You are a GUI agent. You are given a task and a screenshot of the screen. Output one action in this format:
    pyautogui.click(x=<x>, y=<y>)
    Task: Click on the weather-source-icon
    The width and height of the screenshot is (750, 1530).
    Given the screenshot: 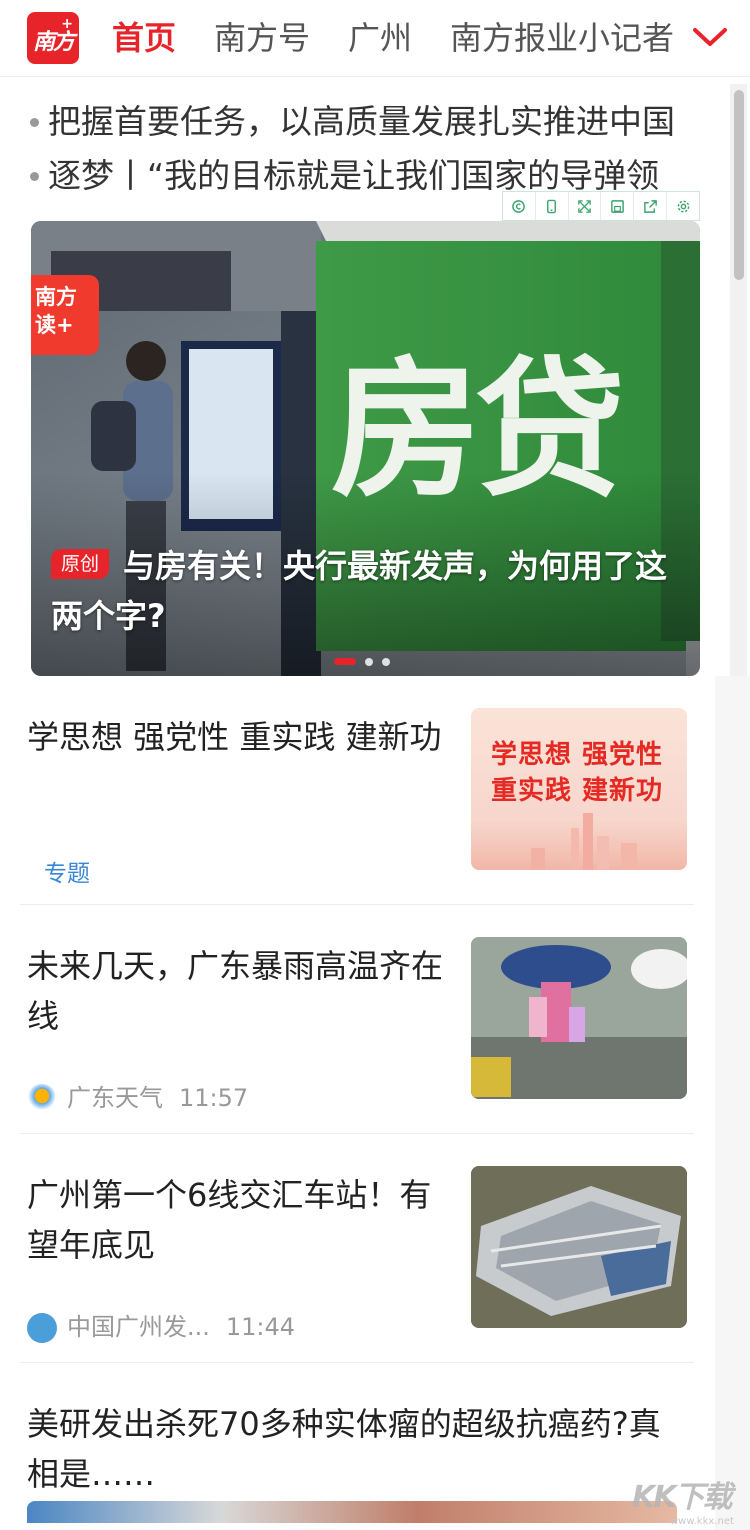 What is the action you would take?
    pyautogui.click(x=42, y=1099)
    